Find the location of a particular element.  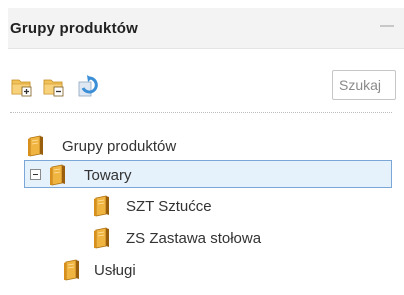

tree-node-zs: ZS Zastawa stołowa is located at coordinates (200, 238).